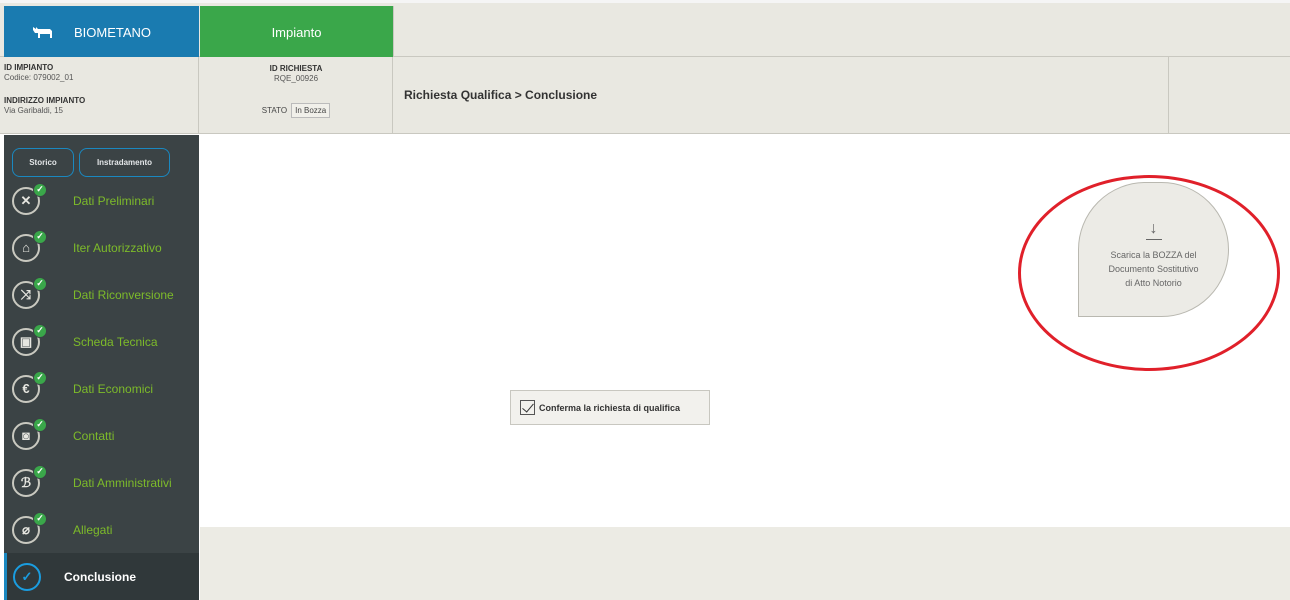 Image resolution: width=1290 pixels, height=600 pixels. I want to click on confirm-request-button: Conferma la richiesta di qualifica, so click(610, 407).